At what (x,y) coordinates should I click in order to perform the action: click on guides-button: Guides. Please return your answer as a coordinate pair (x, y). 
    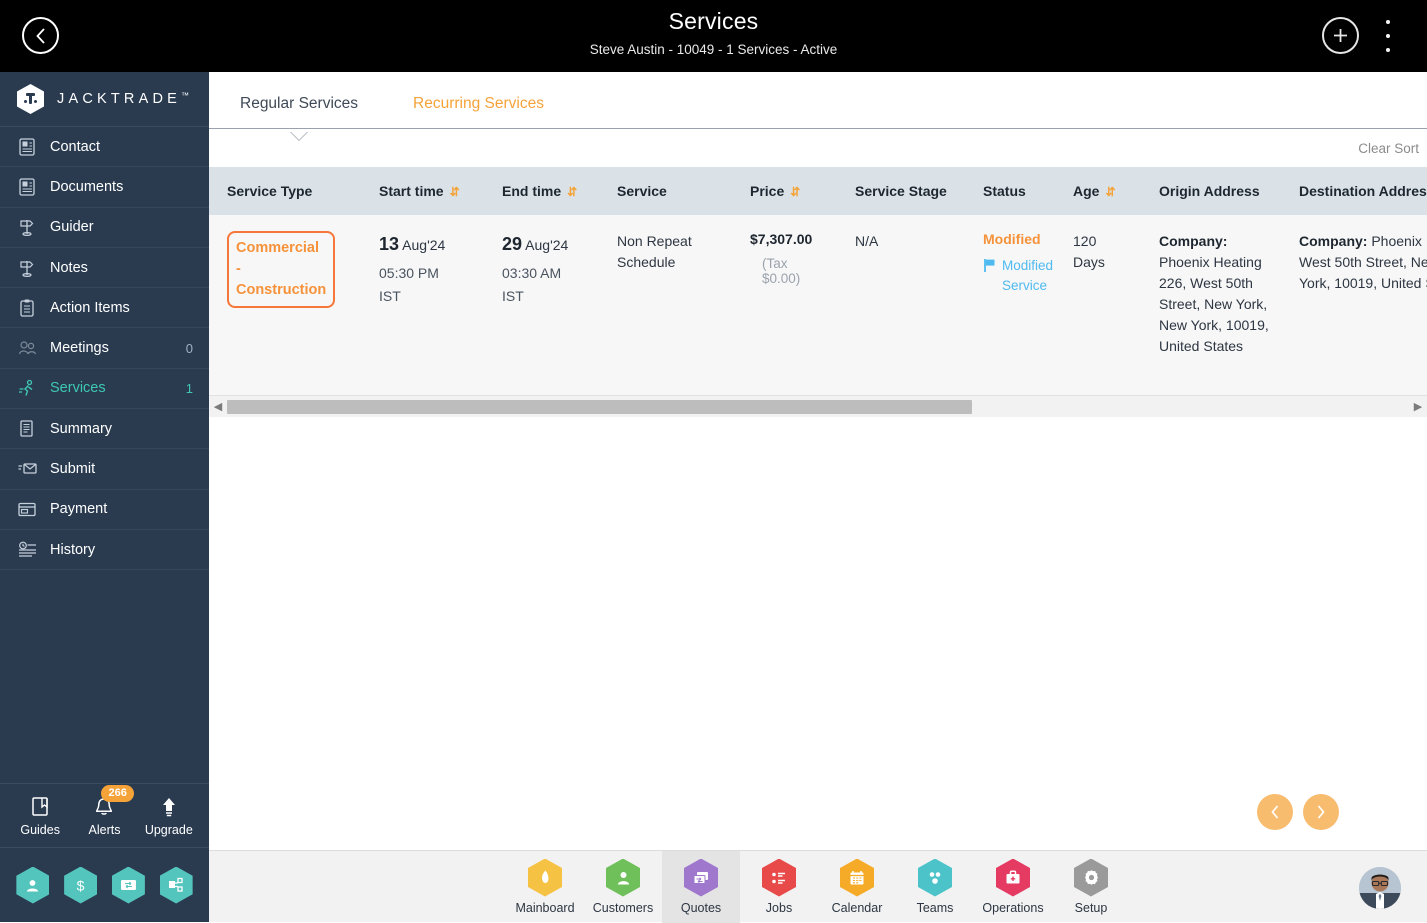
    Looking at the image, I should click on (40, 815).